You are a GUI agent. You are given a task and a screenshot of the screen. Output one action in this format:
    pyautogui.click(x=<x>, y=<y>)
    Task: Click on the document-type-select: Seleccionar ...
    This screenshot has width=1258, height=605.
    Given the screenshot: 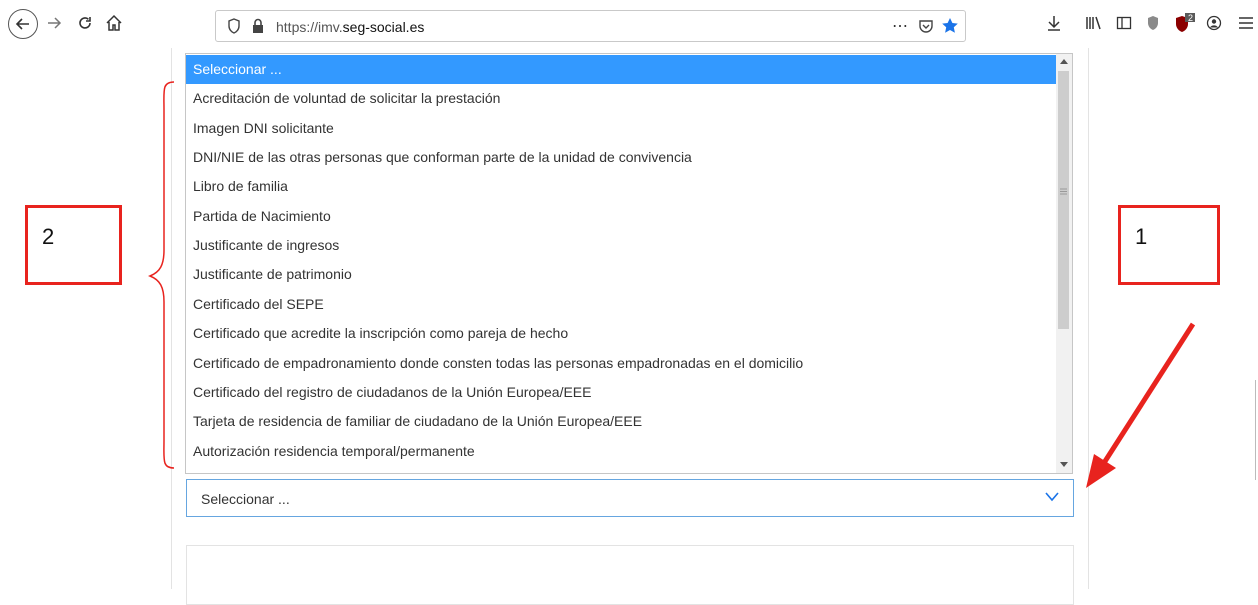 What is the action you would take?
    pyautogui.click(x=630, y=498)
    